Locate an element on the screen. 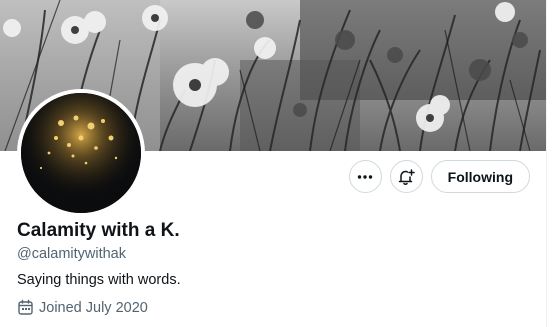 This screenshot has width=558, height=327. profile-actions: Following is located at coordinates (439, 176).